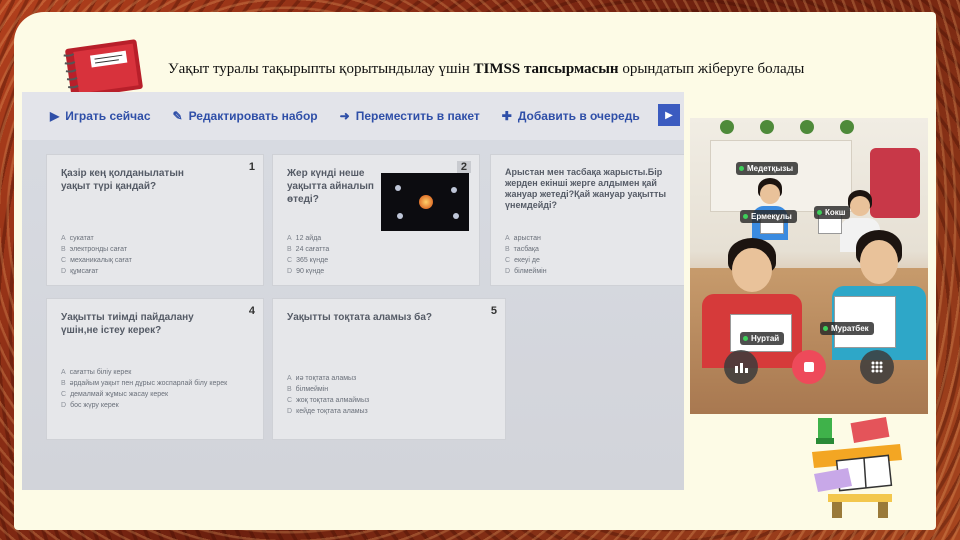 The width and height of the screenshot is (960, 540). What do you see at coordinates (177, 116) in the screenshot?
I see `edit-icon: ✎` at bounding box center [177, 116].